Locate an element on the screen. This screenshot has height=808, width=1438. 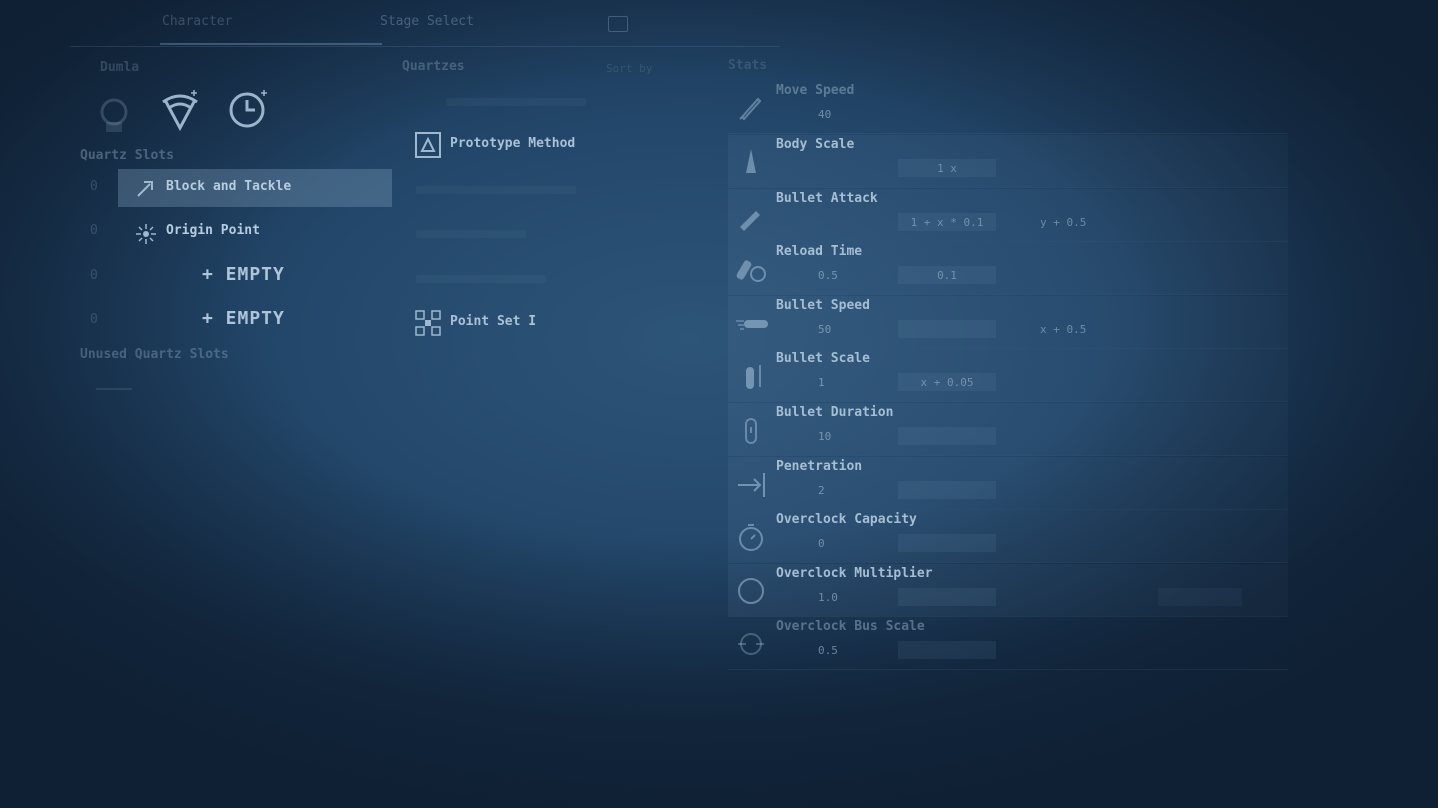
stat-name: Bullet Attack is located at coordinates (827, 198).